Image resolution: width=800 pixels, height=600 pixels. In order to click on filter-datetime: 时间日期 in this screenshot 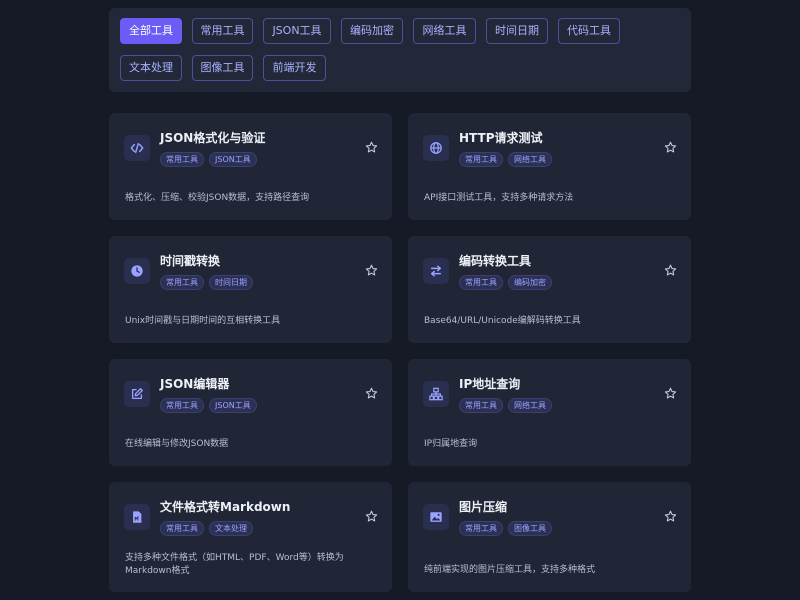, I will do `click(517, 31)`.